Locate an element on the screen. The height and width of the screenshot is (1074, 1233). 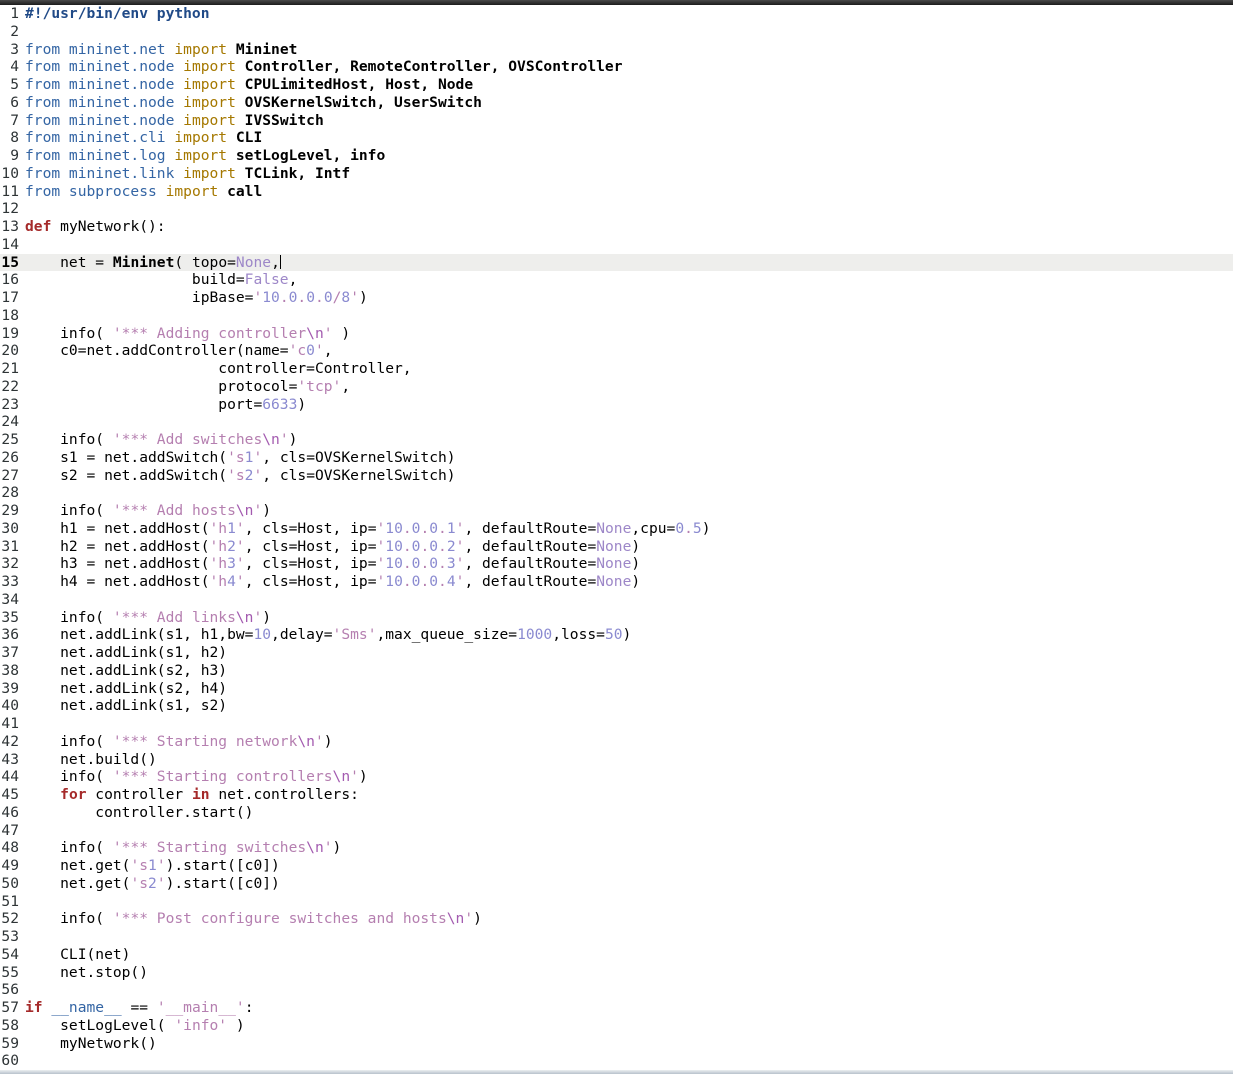
code-line: 10 from mininet.link import TCLink, Intf is located at coordinates (616, 174).